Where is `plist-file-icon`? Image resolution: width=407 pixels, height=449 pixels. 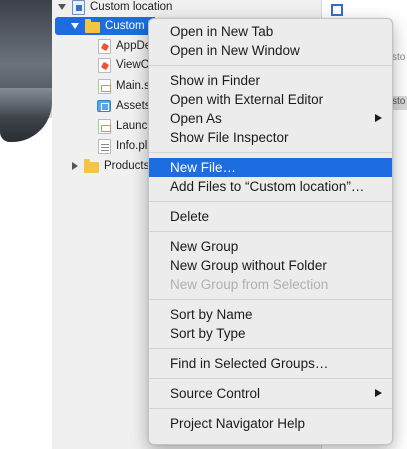 plist-file-icon is located at coordinates (104, 146).